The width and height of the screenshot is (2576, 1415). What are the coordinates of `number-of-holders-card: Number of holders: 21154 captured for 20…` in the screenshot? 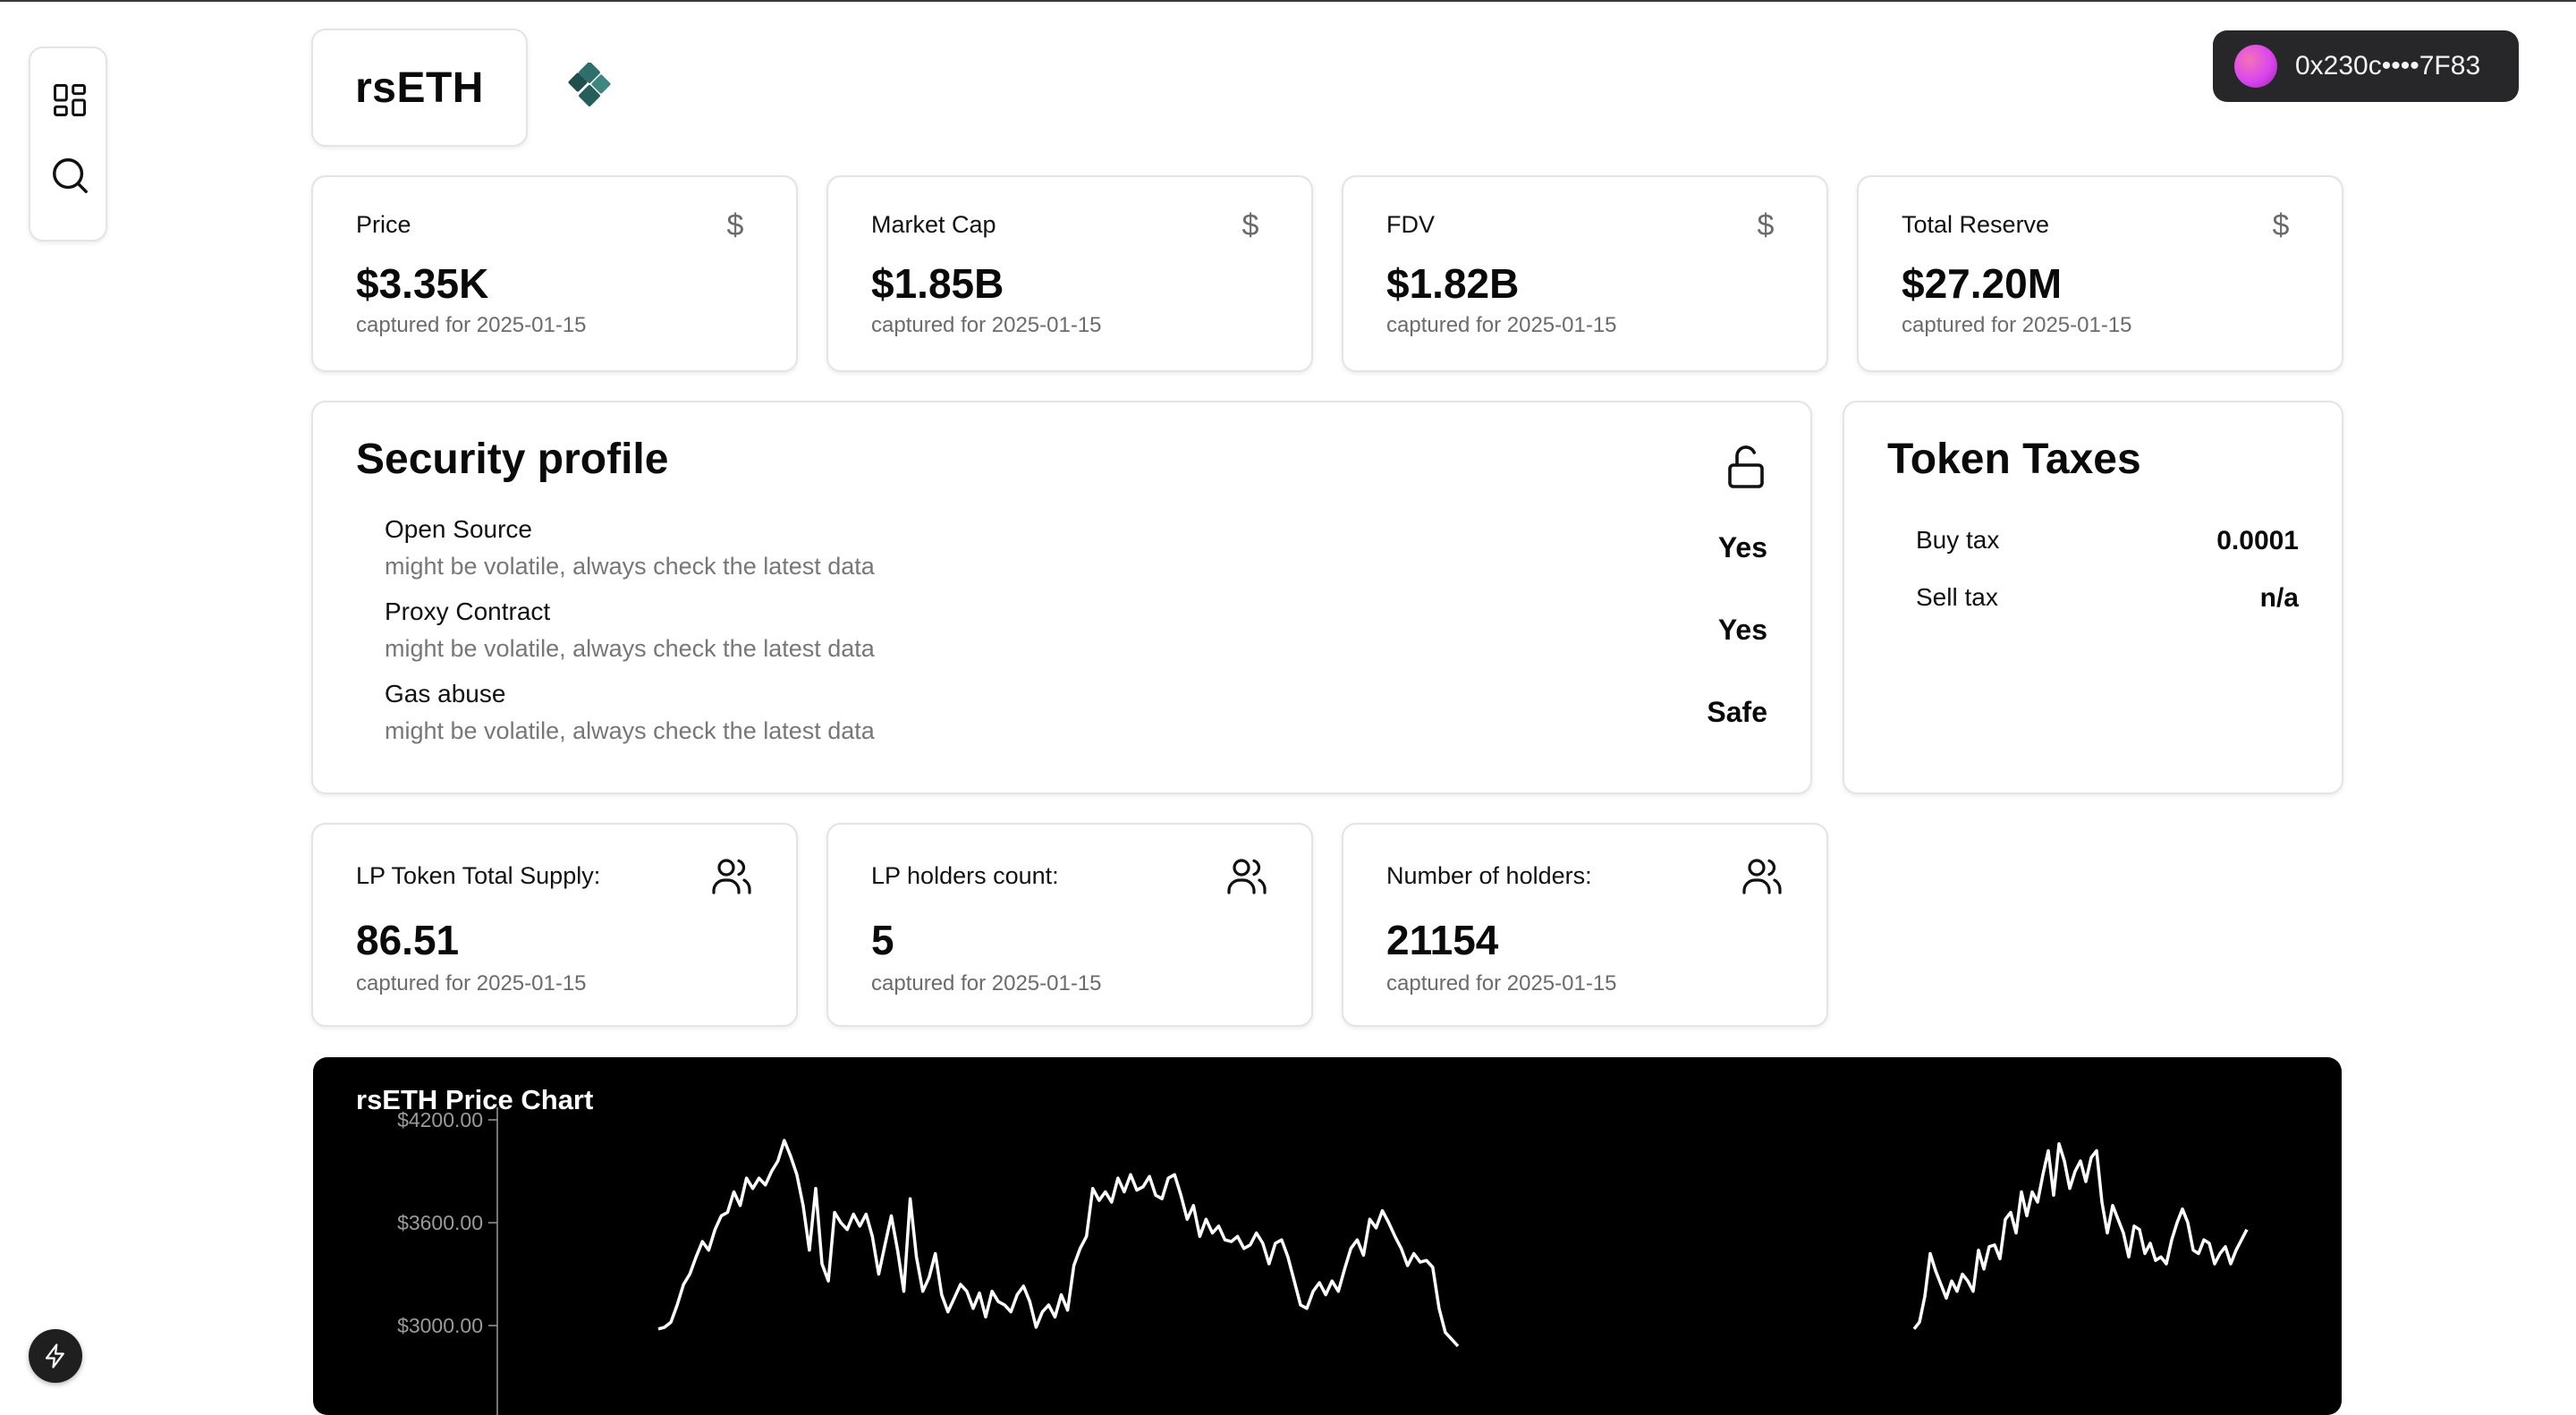 It's located at (1585, 925).